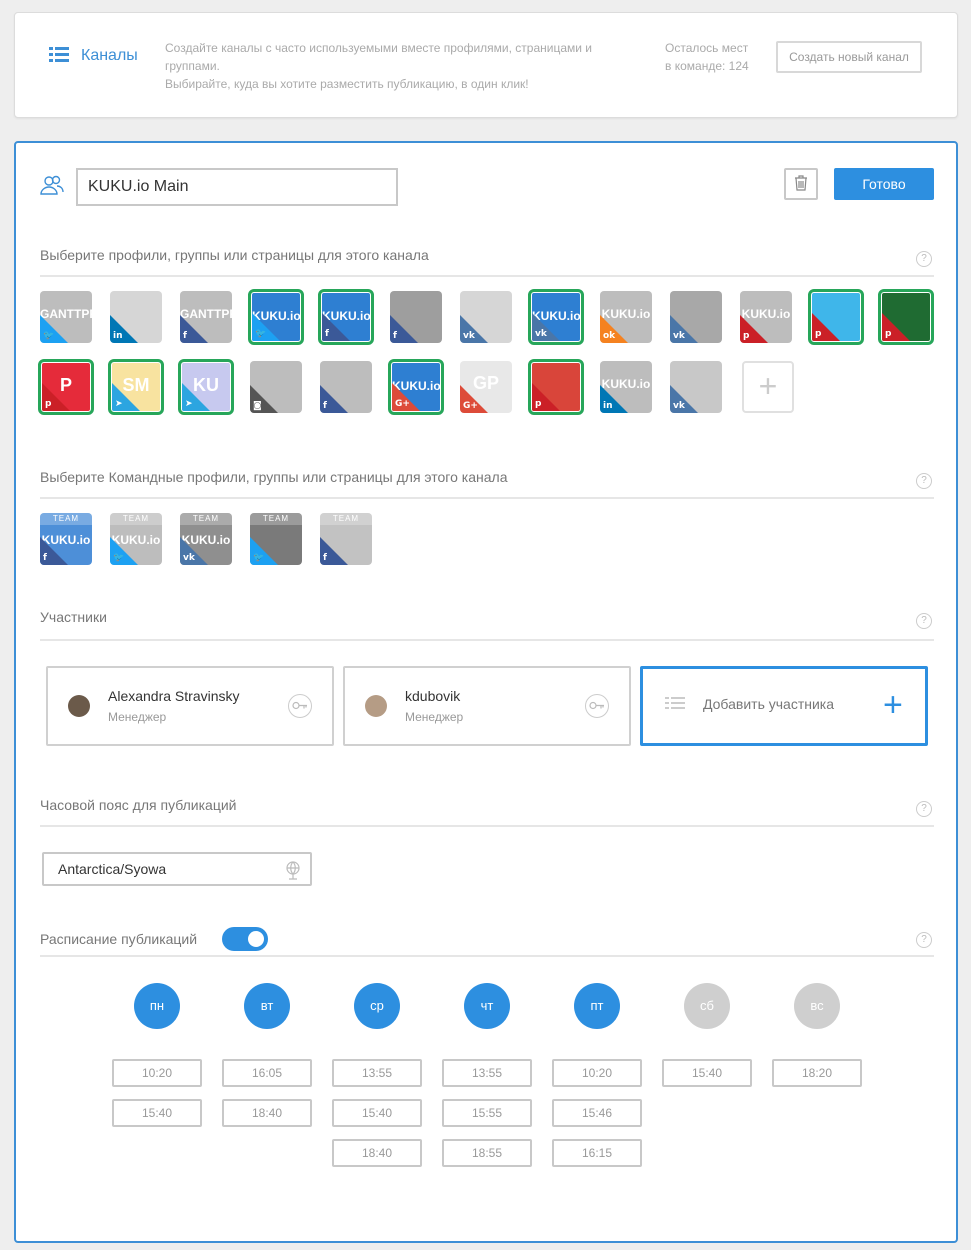 Image resolution: width=971 pixels, height=1250 pixels. What do you see at coordinates (626, 387) in the screenshot?
I see `profile-tile: KUKU.io in` at bounding box center [626, 387].